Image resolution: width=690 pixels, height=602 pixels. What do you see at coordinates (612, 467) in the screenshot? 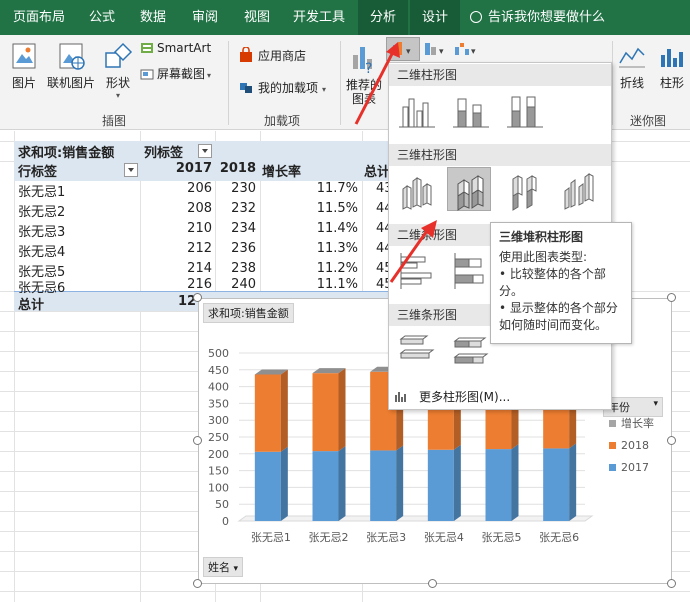
I see `legend-swatch` at bounding box center [612, 467].